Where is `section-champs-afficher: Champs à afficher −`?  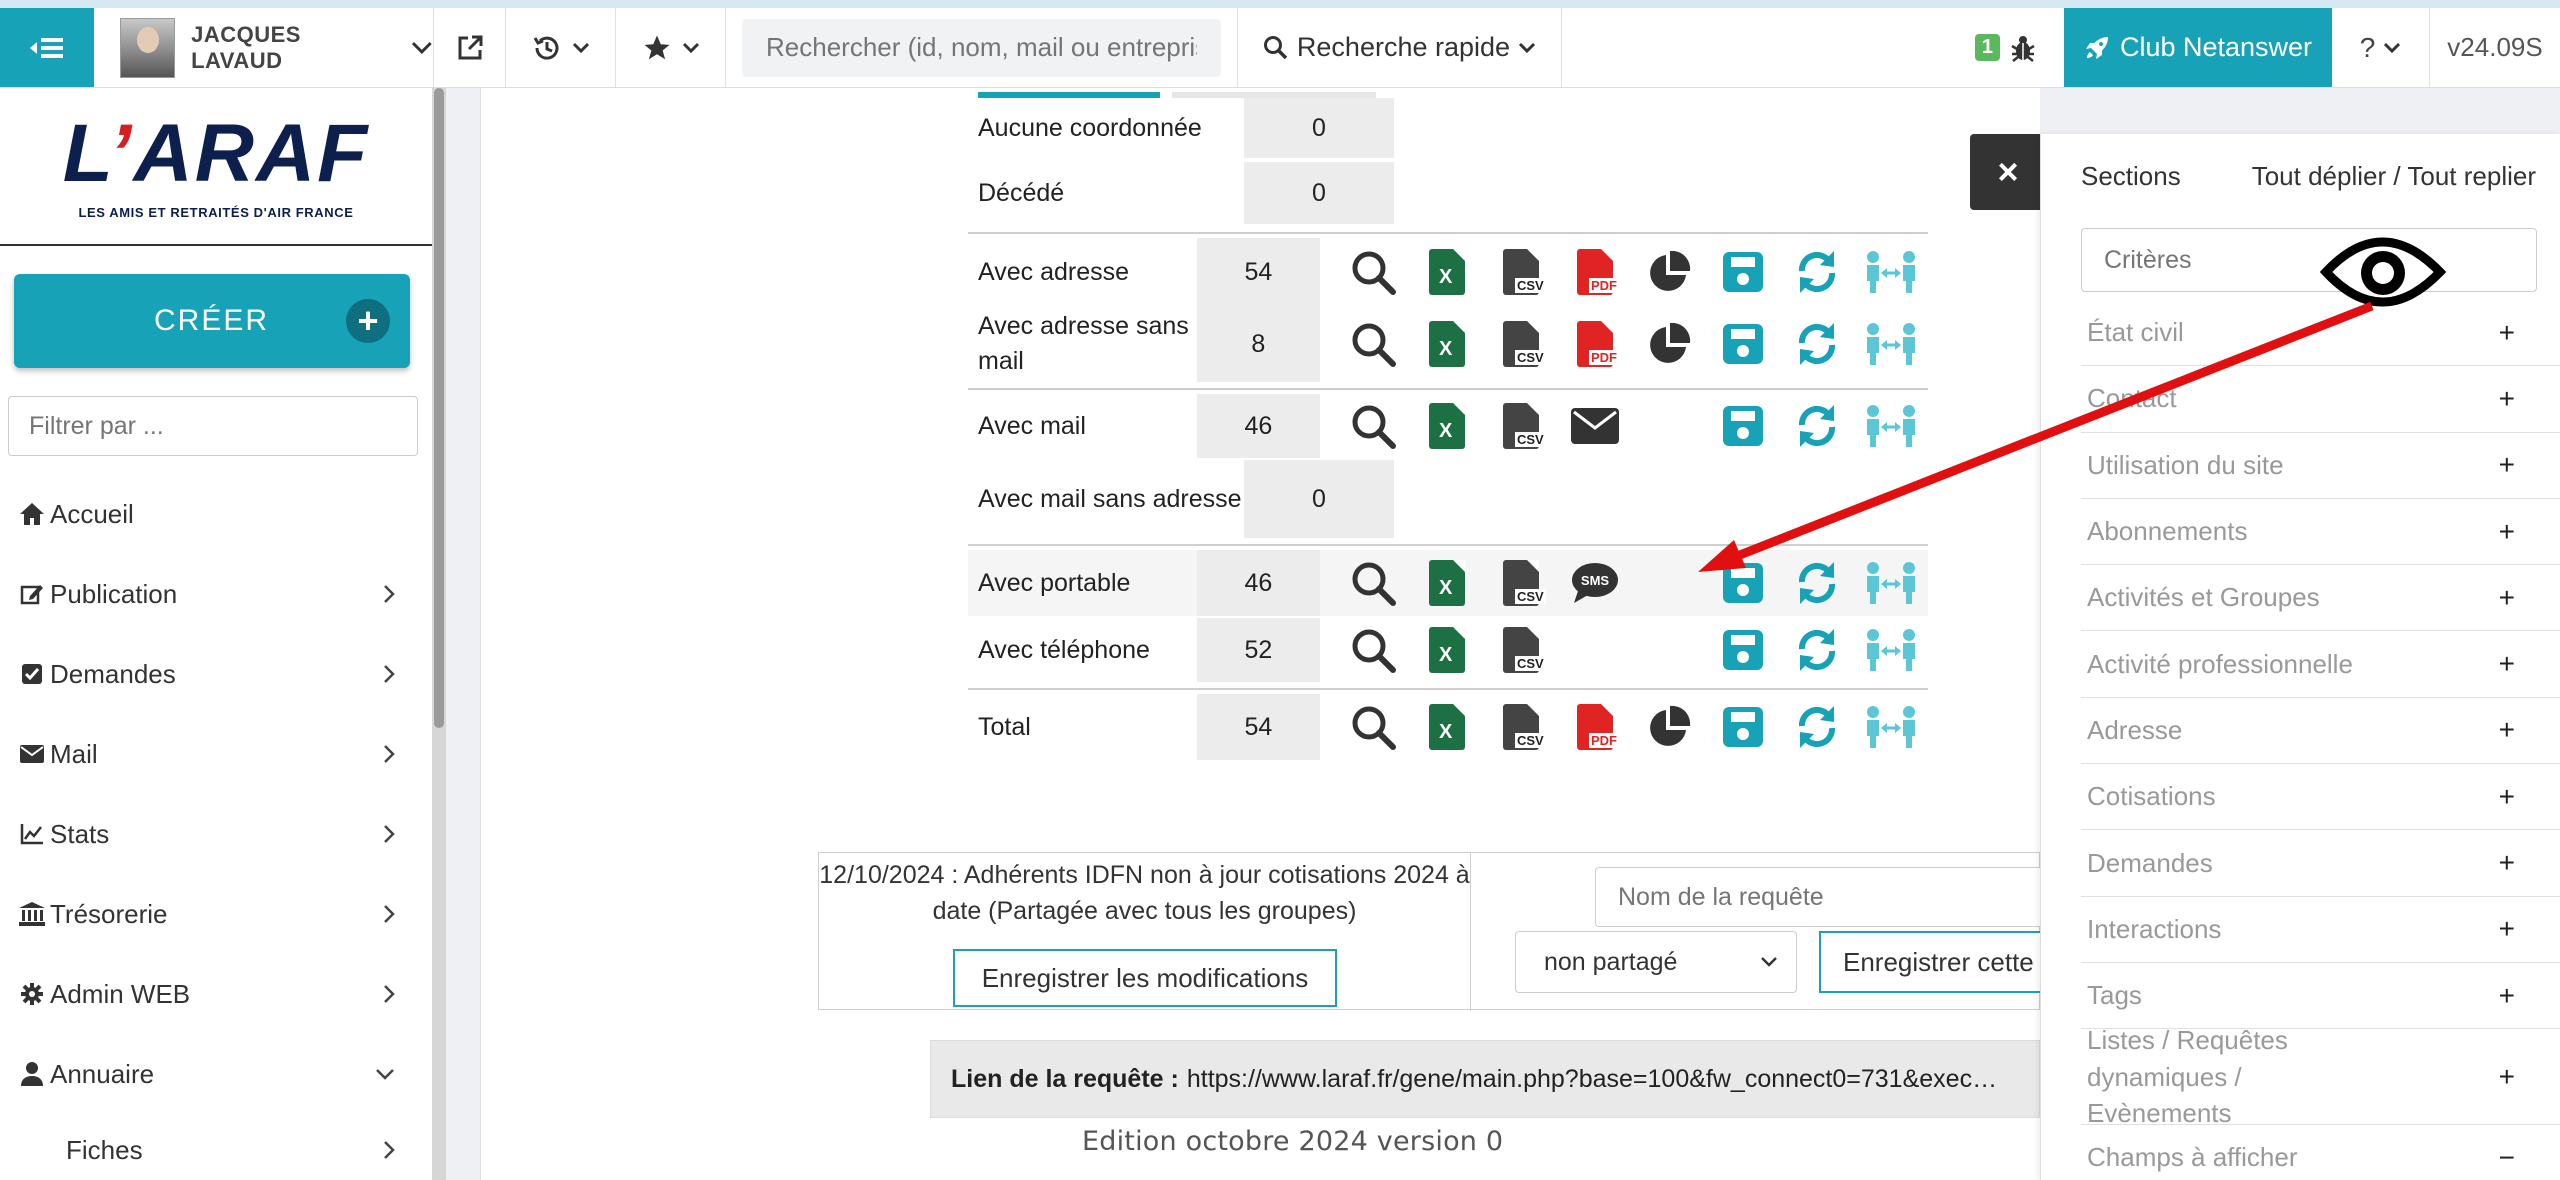
section-champs-afficher: Champs à afficher − is located at coordinates (2320, 1152).